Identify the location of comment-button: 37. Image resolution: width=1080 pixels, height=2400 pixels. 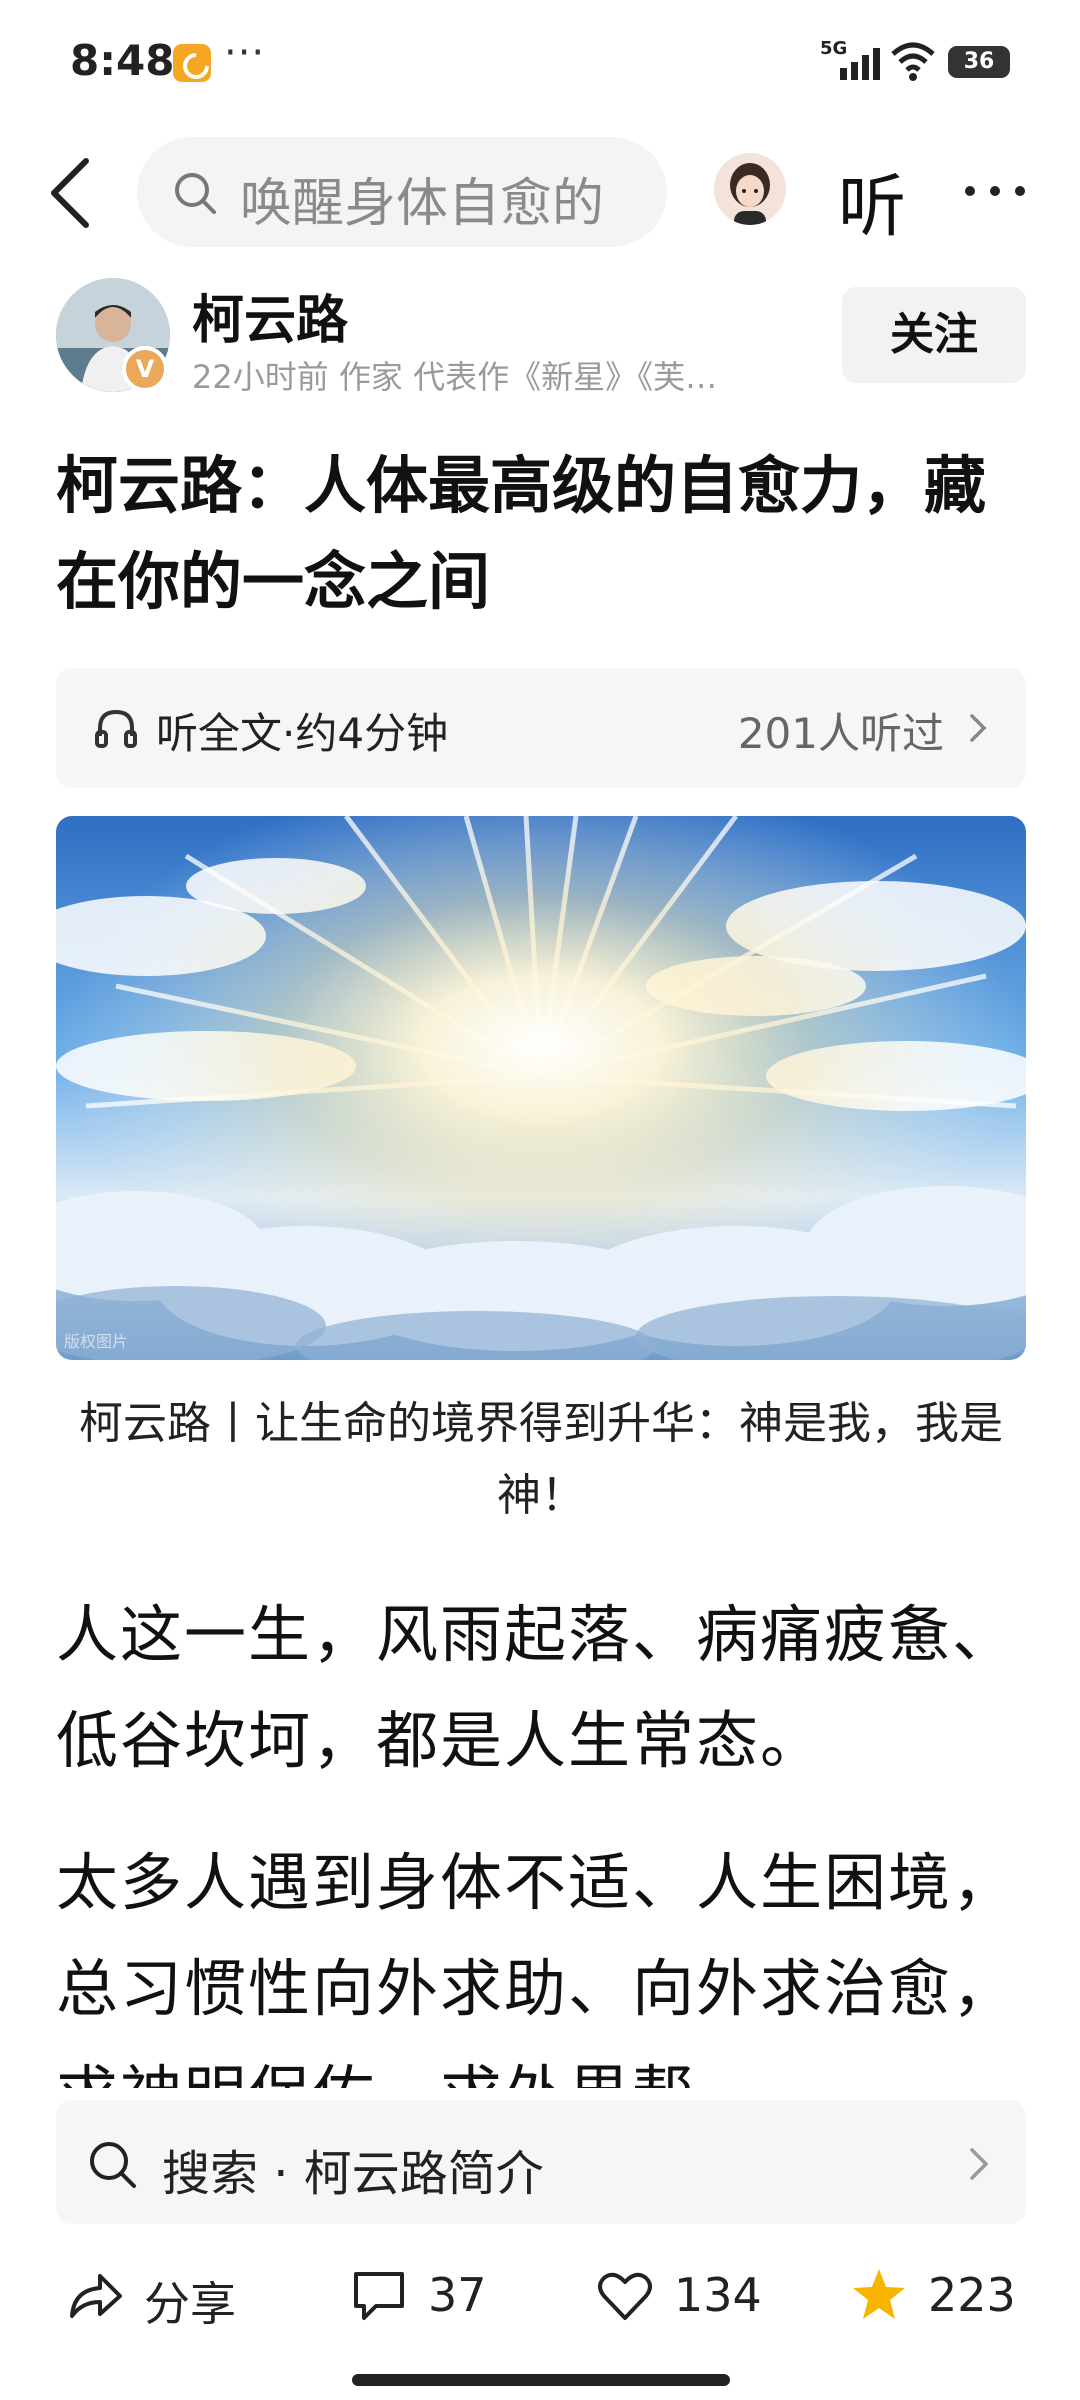
(450, 2295).